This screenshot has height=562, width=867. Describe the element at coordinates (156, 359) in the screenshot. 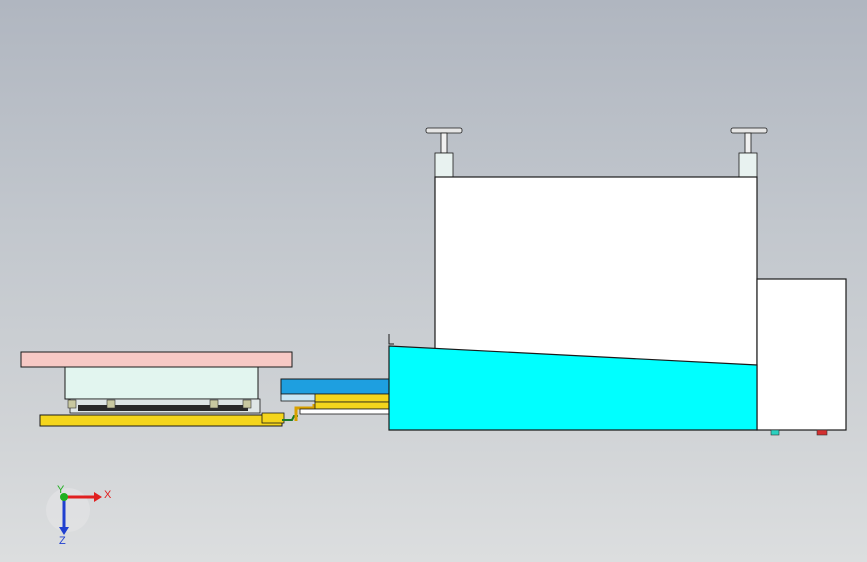

I see `left-top-plate` at that location.